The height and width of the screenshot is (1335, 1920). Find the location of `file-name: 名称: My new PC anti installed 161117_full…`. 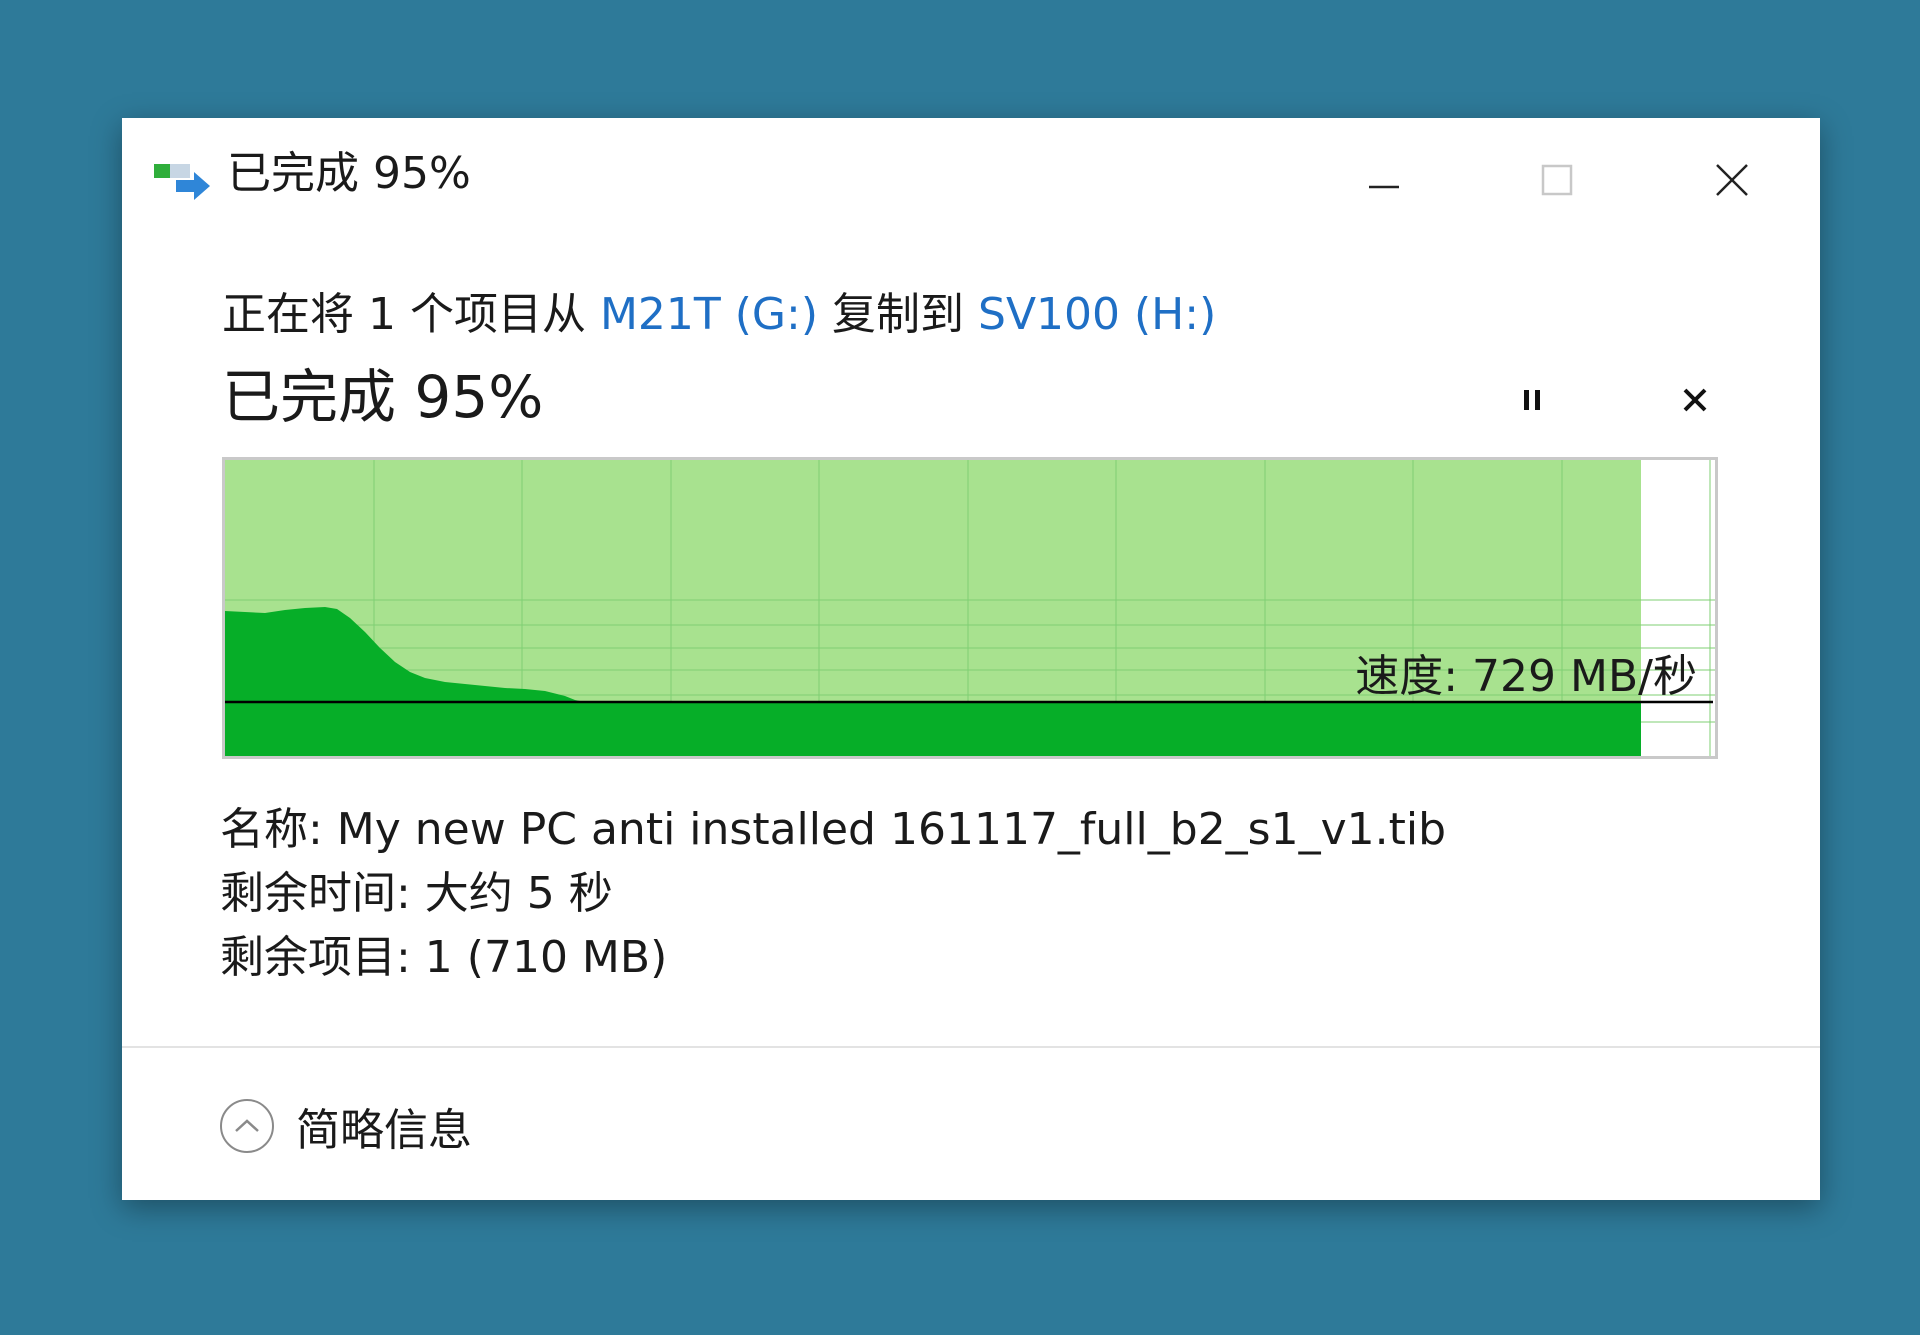

file-name: 名称: My new PC anti installed 161117_full… is located at coordinates (833, 829).